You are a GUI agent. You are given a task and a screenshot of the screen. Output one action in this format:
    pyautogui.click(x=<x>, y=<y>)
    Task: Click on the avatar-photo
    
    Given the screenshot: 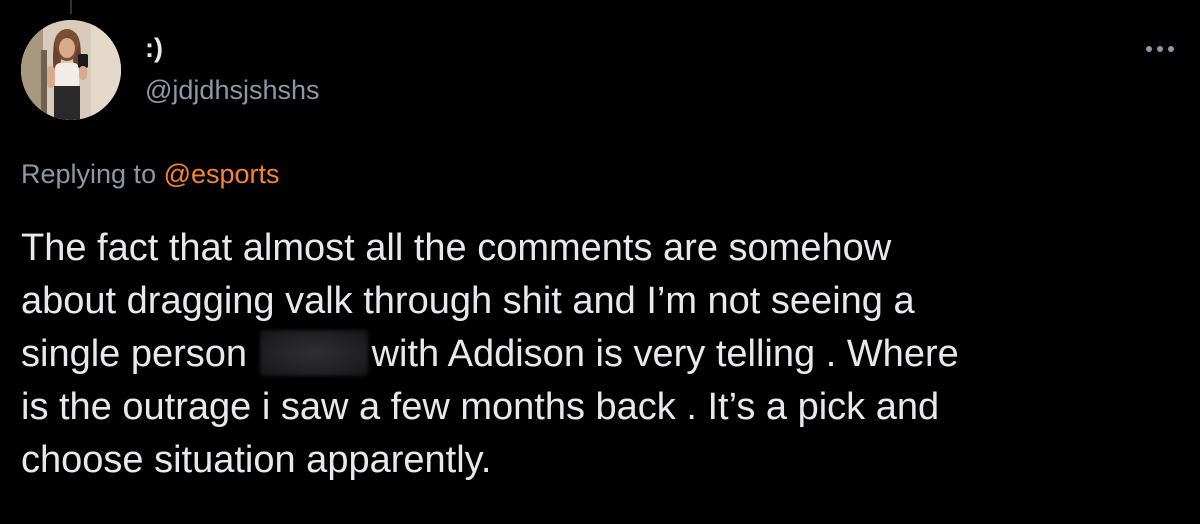 What is the action you would take?
    pyautogui.click(x=71, y=70)
    